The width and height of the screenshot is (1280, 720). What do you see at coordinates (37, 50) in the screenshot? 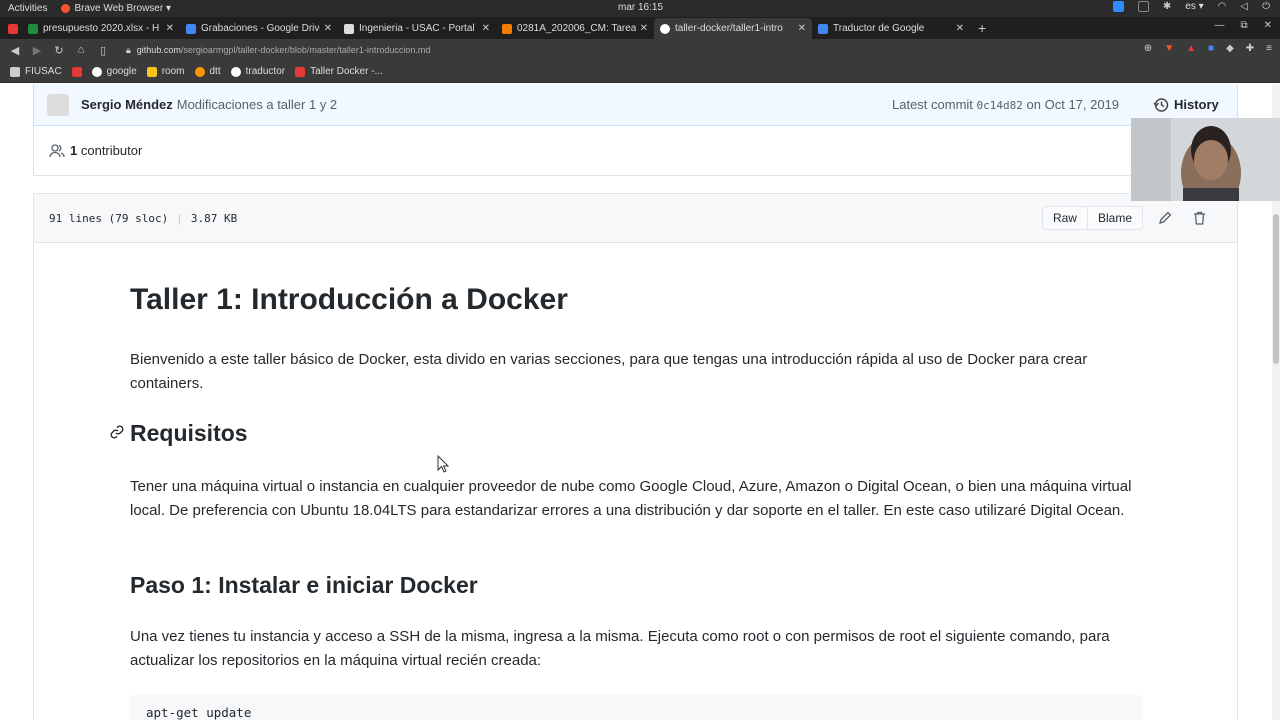
I see `forward-icon: ▶` at bounding box center [37, 50].